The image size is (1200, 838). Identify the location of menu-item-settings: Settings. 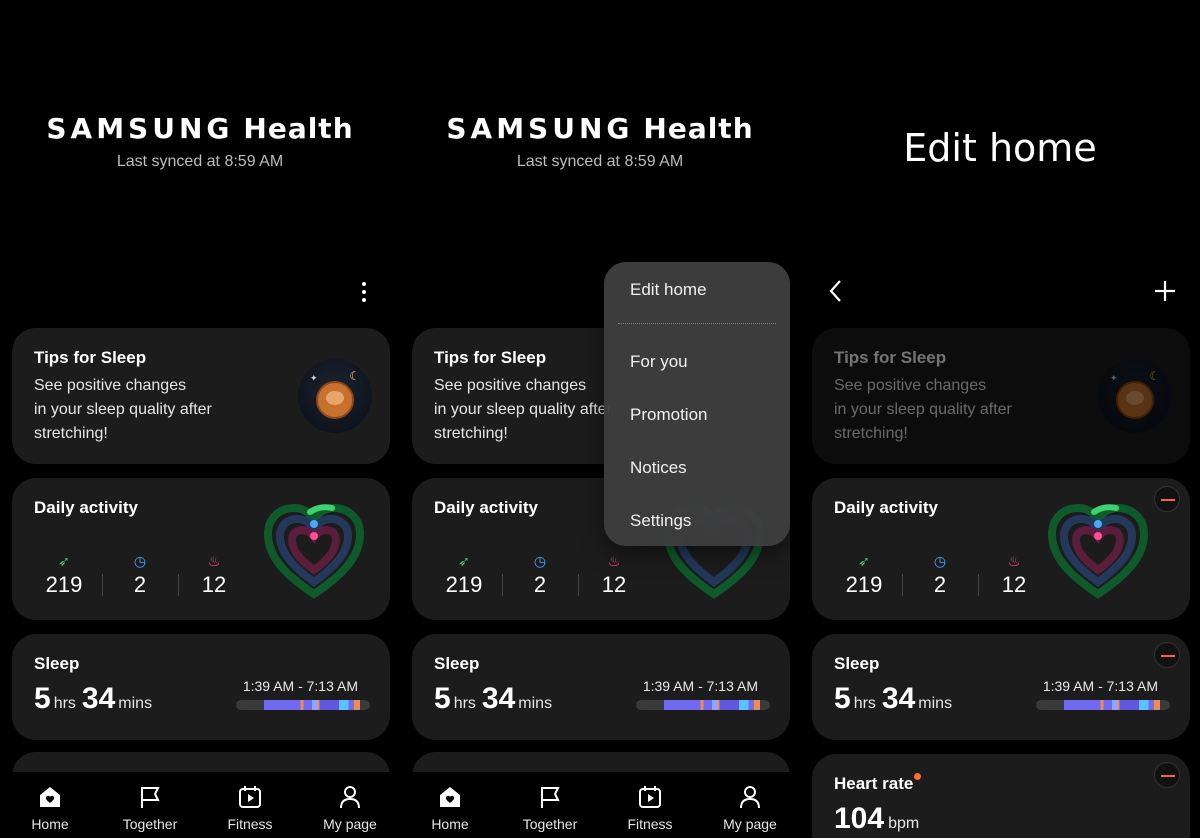
(660, 521).